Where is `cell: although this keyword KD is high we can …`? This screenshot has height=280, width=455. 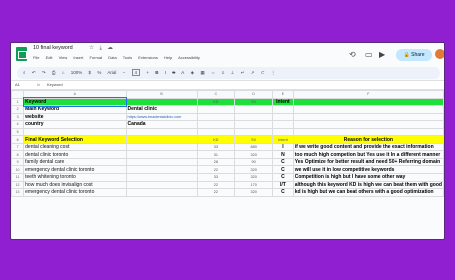 cell: although this keyword KD is high we can … is located at coordinates (368, 185).